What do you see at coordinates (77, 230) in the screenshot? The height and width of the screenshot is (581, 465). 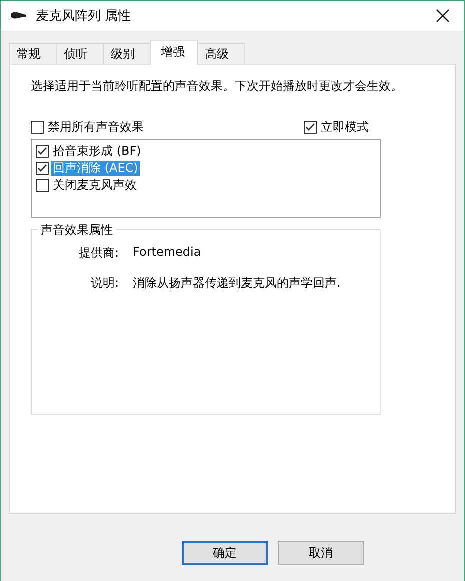 I see `group-title: 声音效果属性` at bounding box center [77, 230].